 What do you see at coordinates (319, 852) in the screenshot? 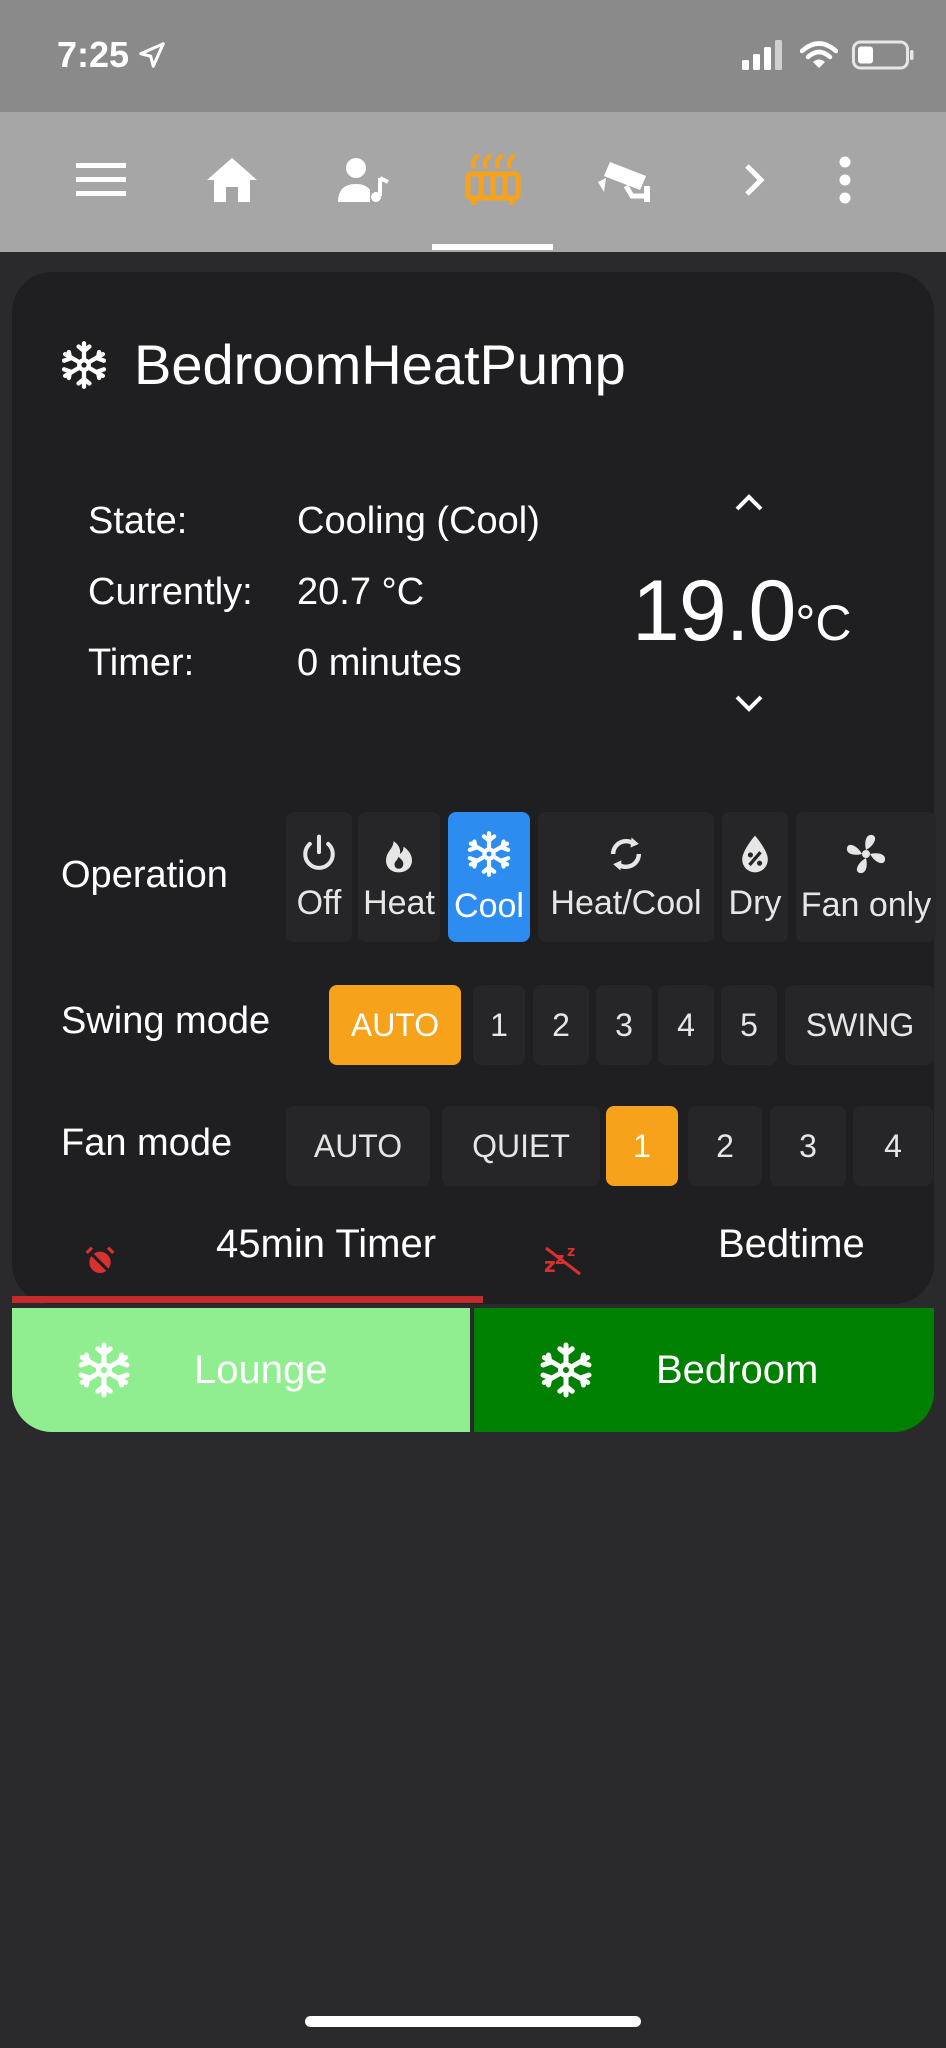
I see `power-icon` at bounding box center [319, 852].